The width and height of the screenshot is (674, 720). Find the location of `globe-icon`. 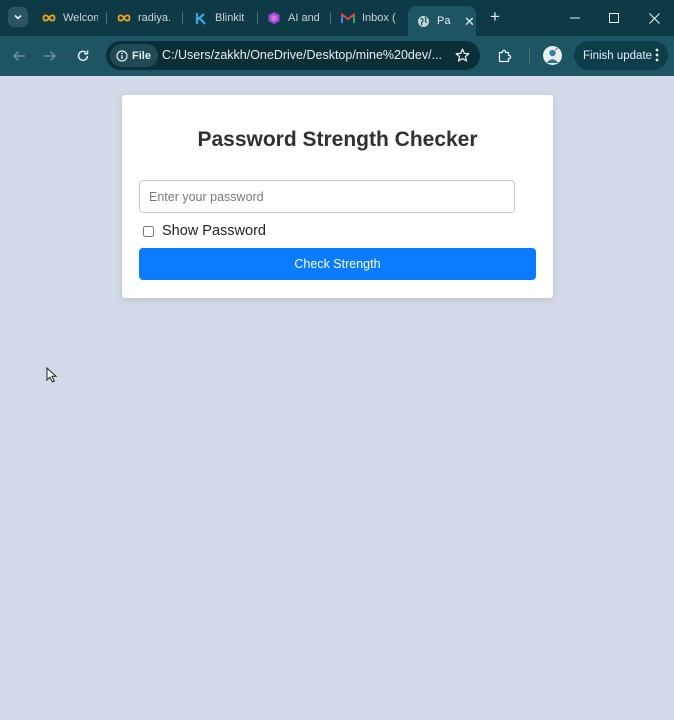

globe-icon is located at coordinates (423, 21).